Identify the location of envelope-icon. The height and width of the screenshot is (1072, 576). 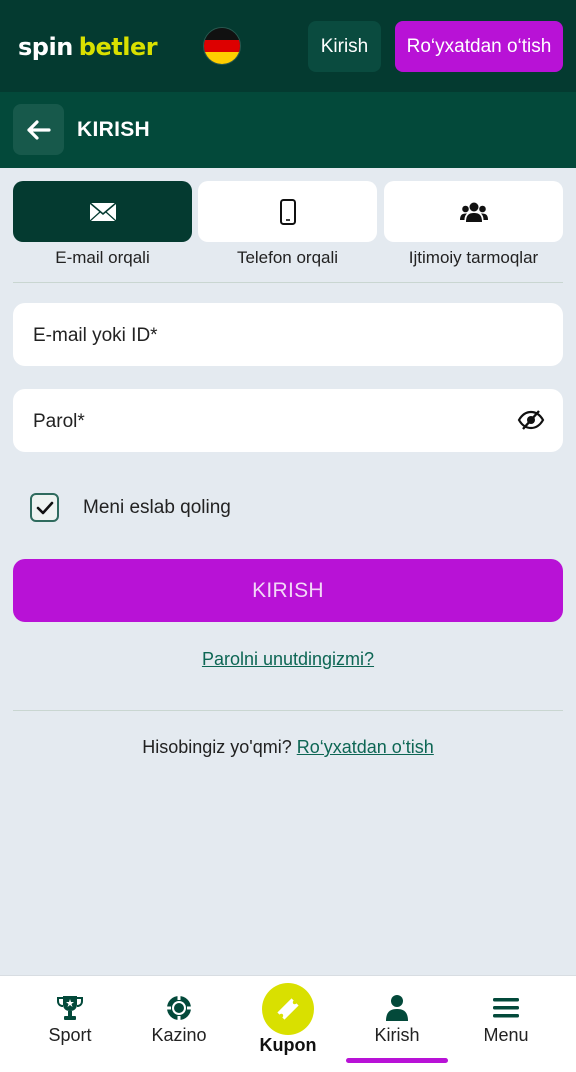
(102, 211).